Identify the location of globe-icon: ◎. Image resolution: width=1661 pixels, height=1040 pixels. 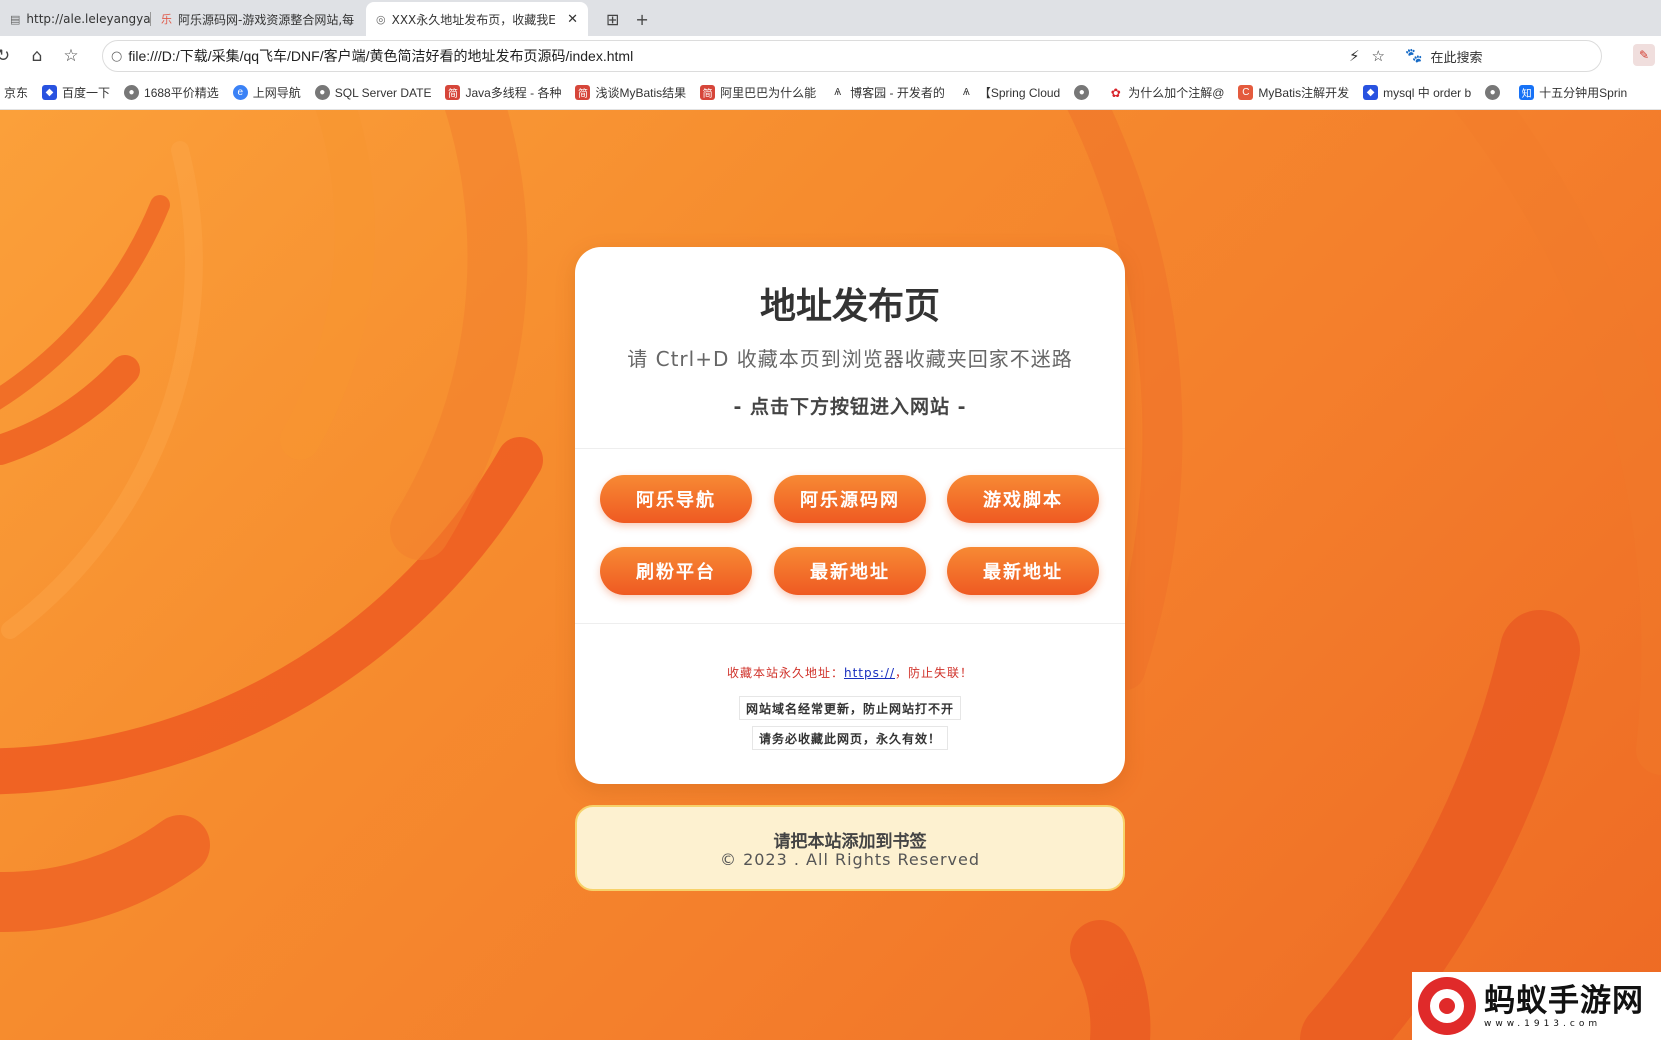
(381, 19).